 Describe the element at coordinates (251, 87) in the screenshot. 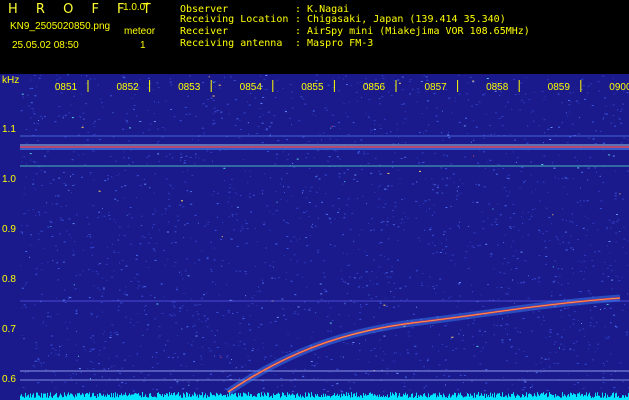

I see `time-tick-0854: 0854` at that location.